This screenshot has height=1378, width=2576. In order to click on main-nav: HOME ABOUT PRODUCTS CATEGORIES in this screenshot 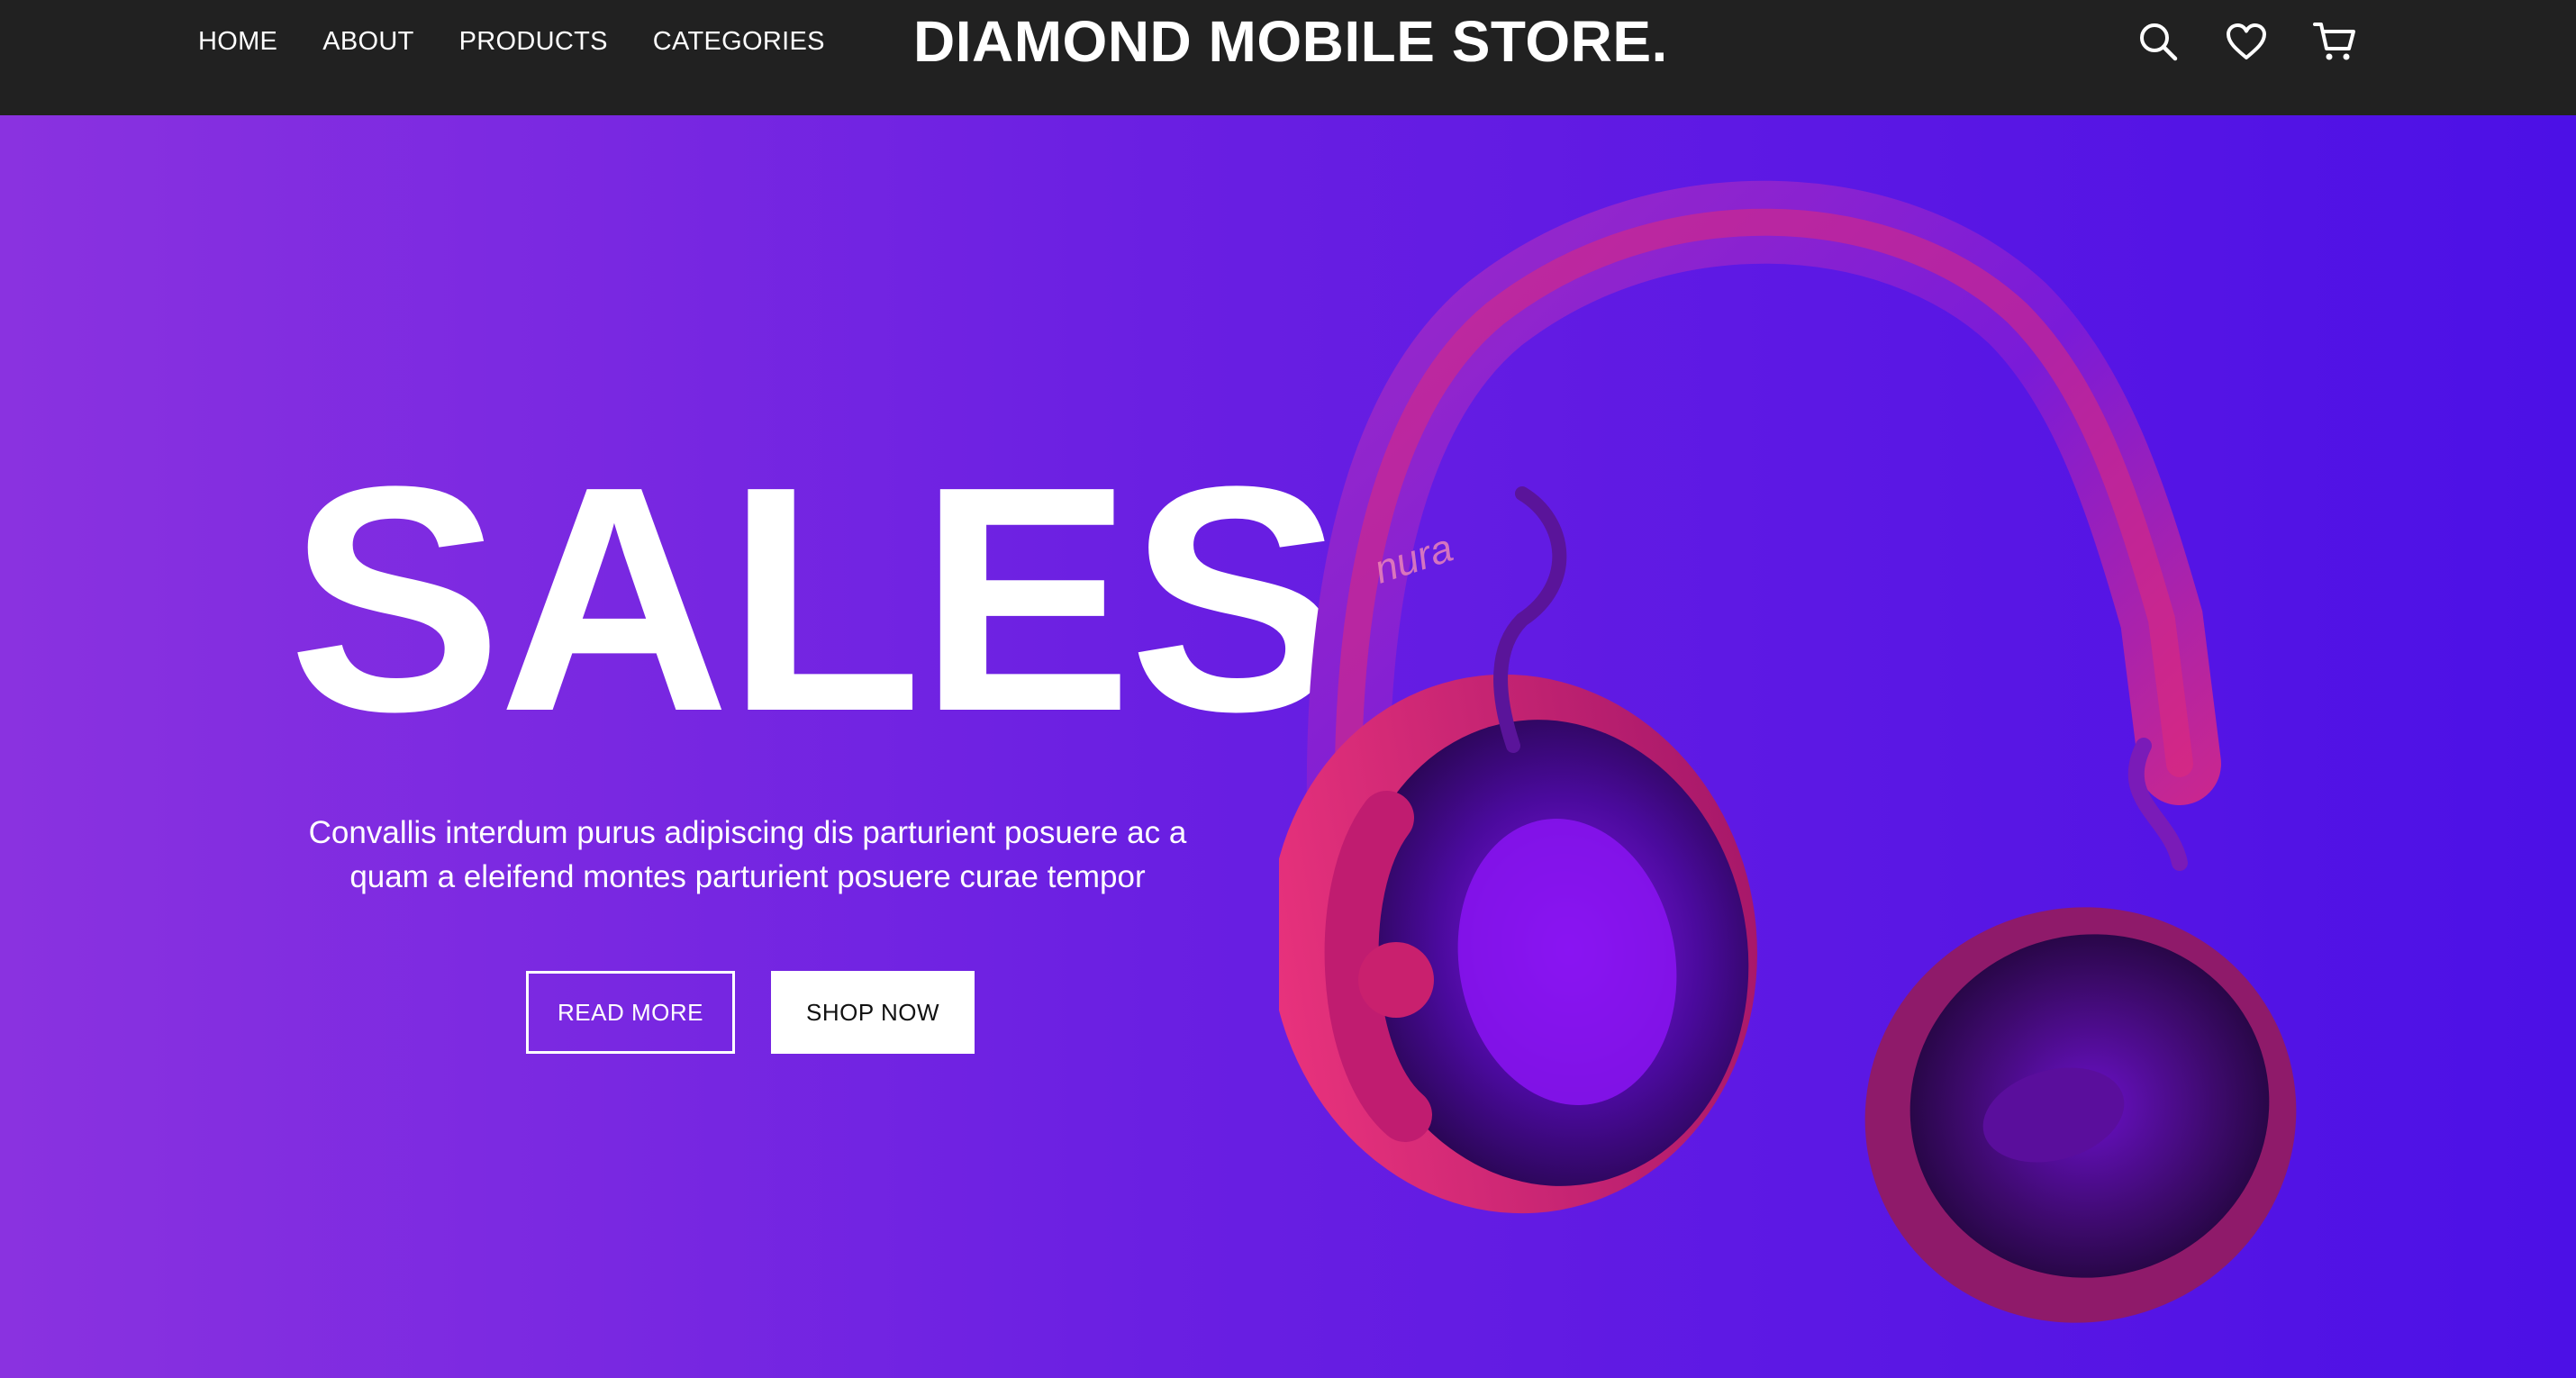, I will do `click(512, 41)`.